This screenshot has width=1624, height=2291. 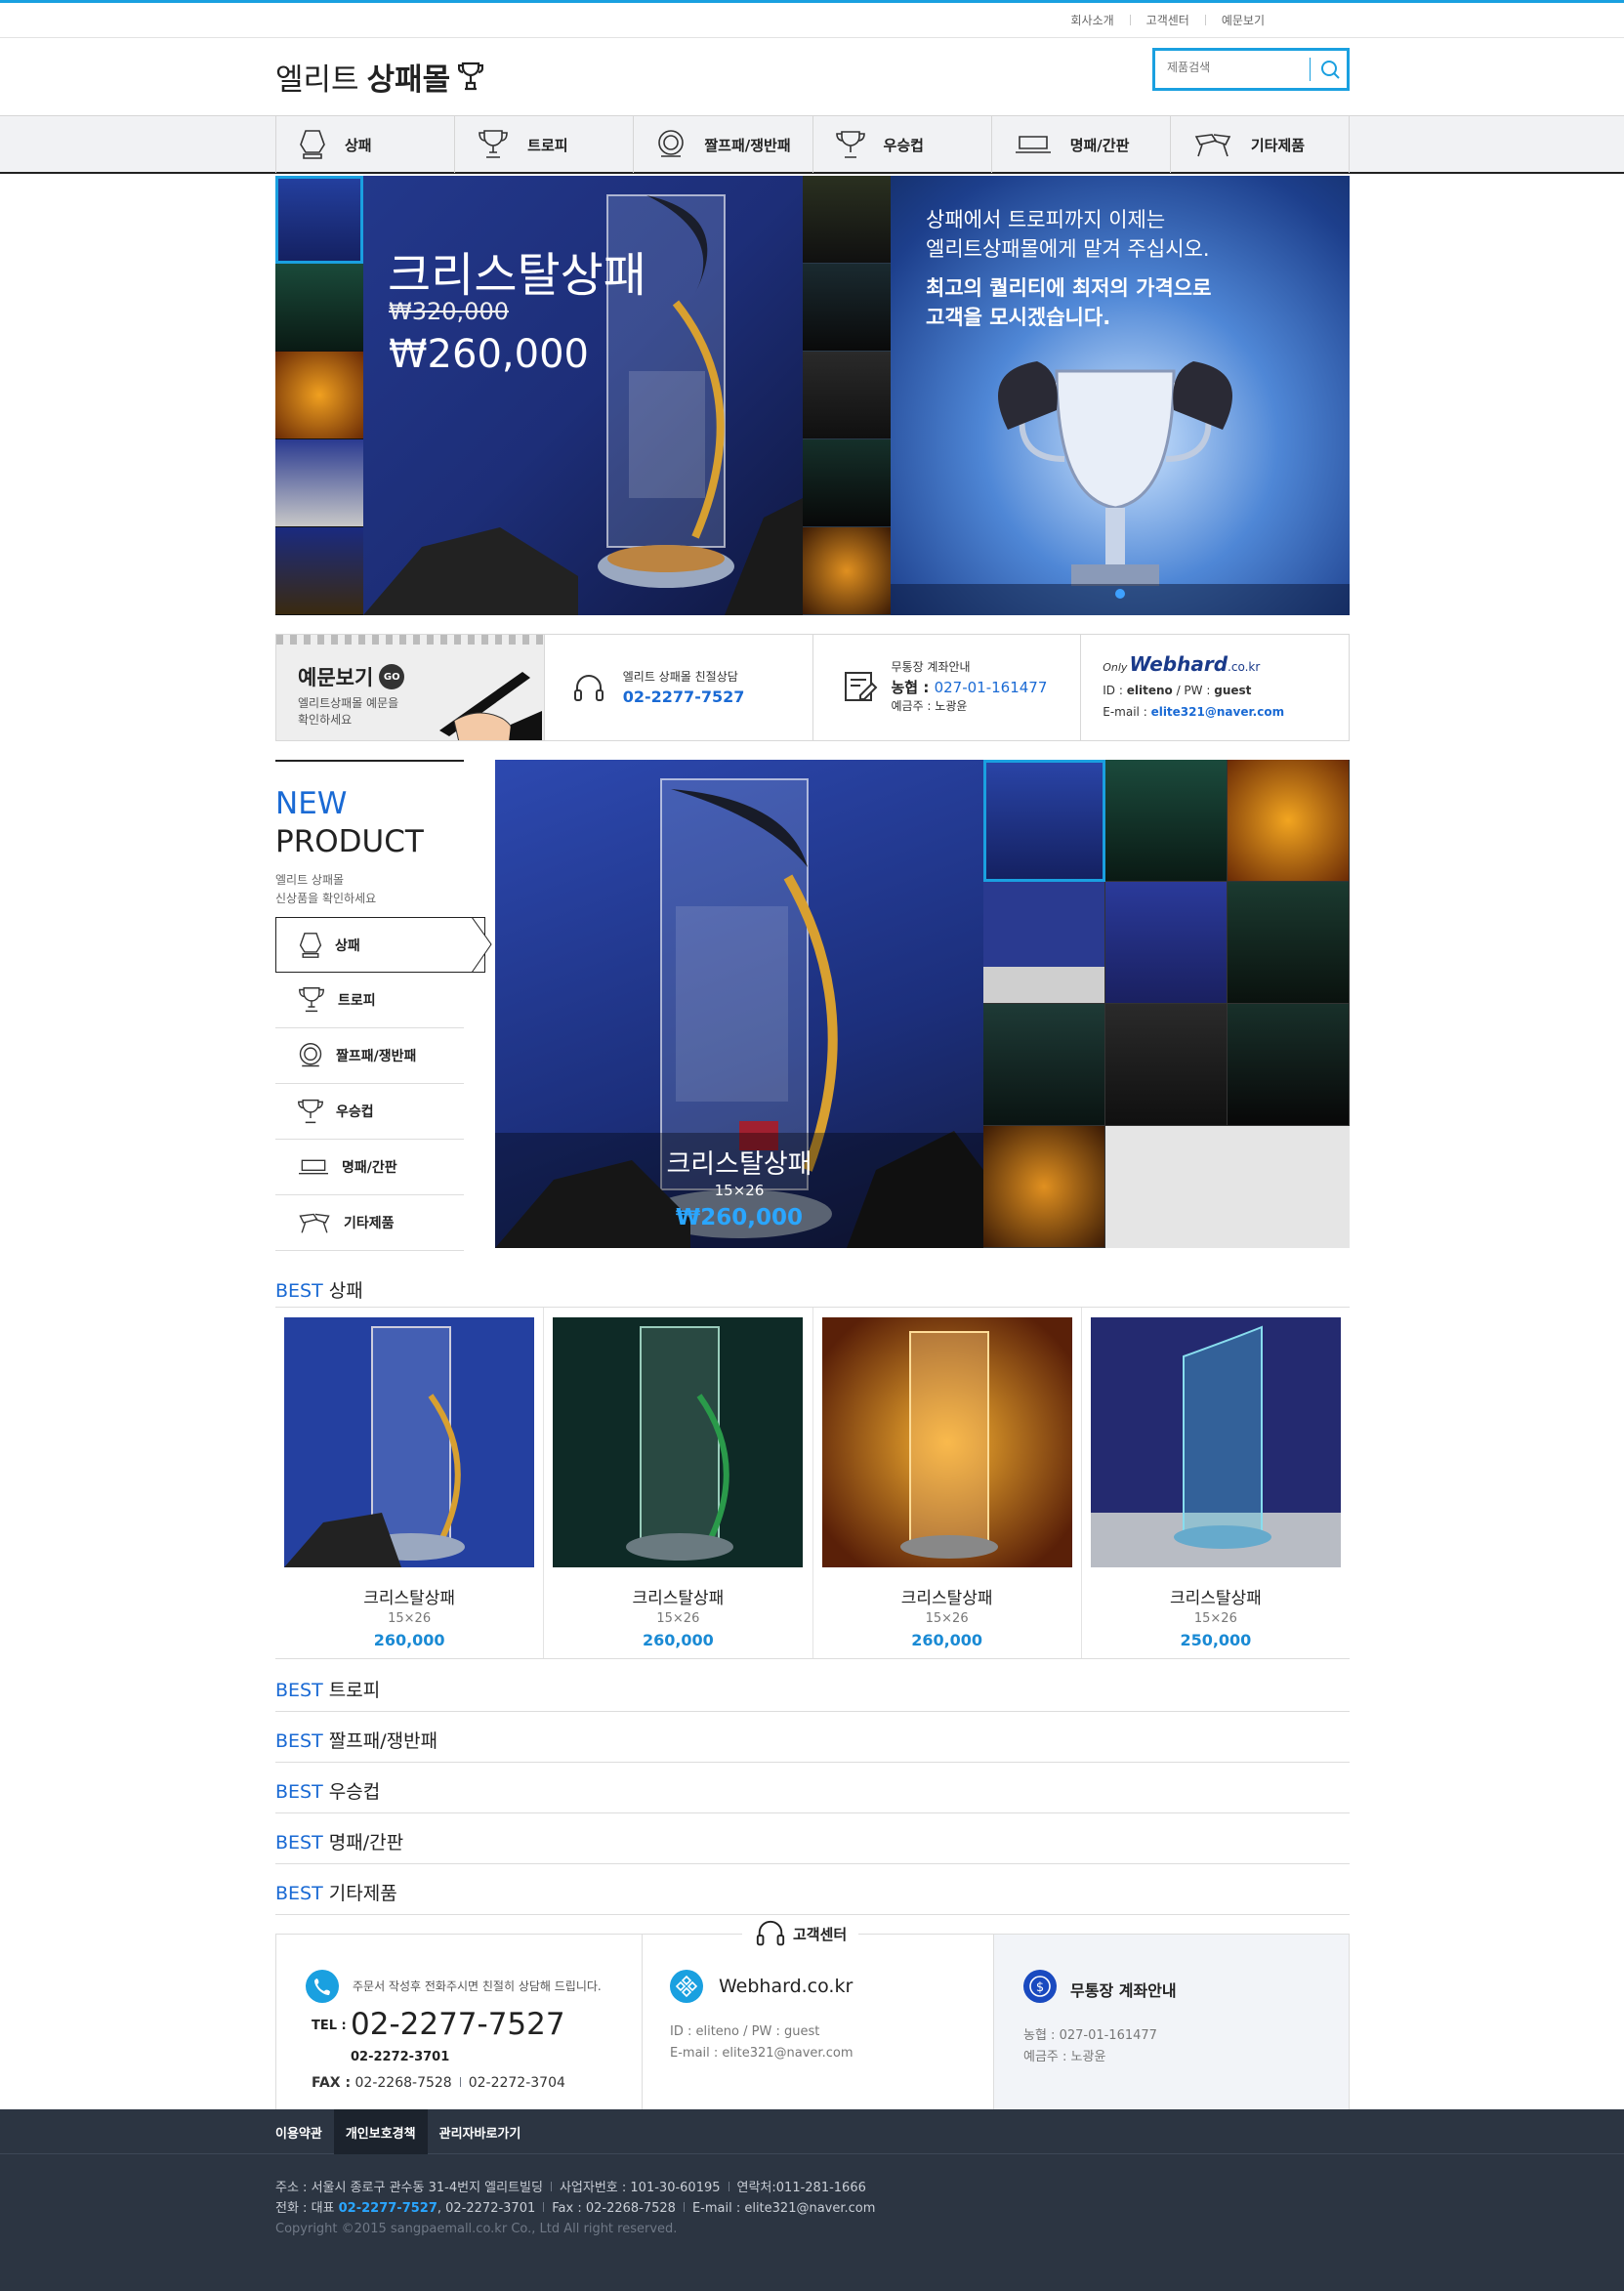 What do you see at coordinates (739, 1004) in the screenshot?
I see `featured-product: 크리스탈상패 15×26 ₩260,000` at bounding box center [739, 1004].